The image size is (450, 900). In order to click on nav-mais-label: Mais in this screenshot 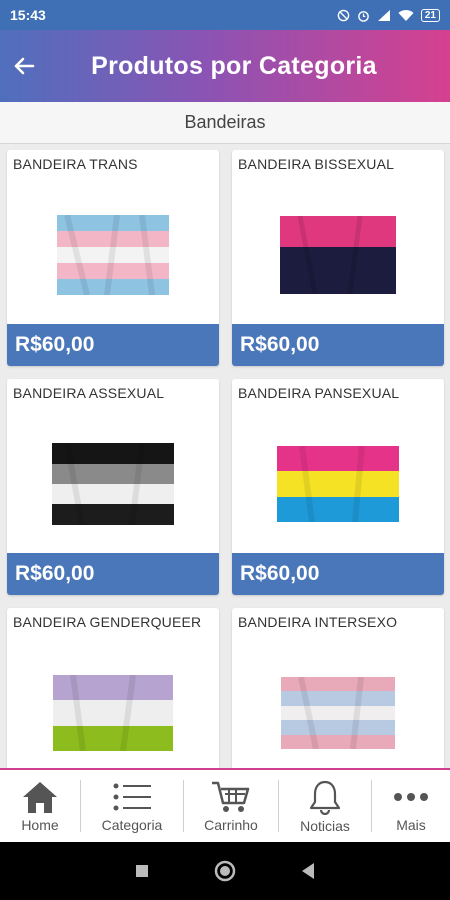, I will do `click(411, 824)`.